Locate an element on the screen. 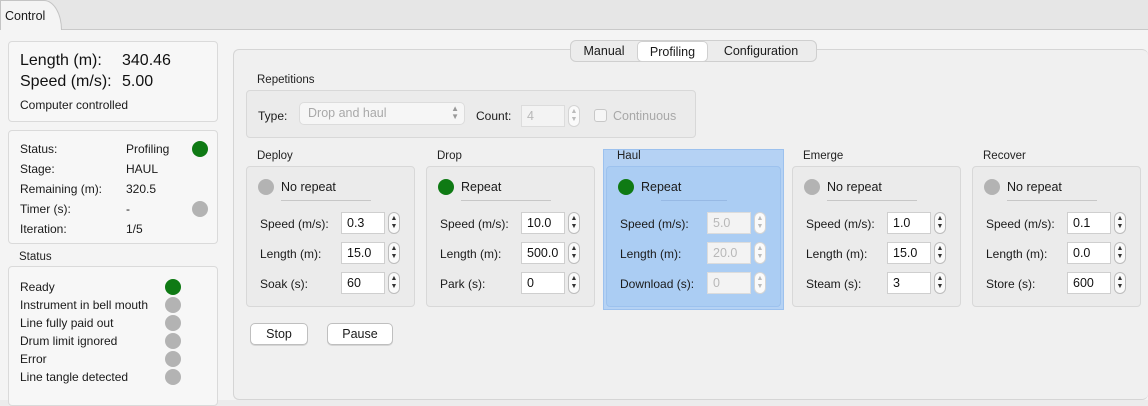  deploy-repeat-dot is located at coordinates (266, 187).